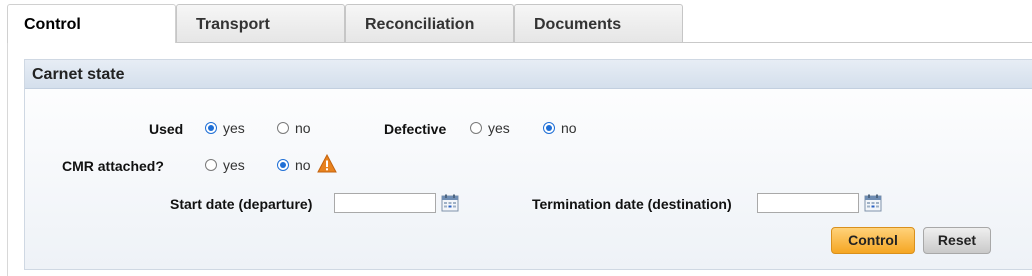 The width and height of the screenshot is (1032, 276). I want to click on tab-transport: Transport, so click(260, 23).